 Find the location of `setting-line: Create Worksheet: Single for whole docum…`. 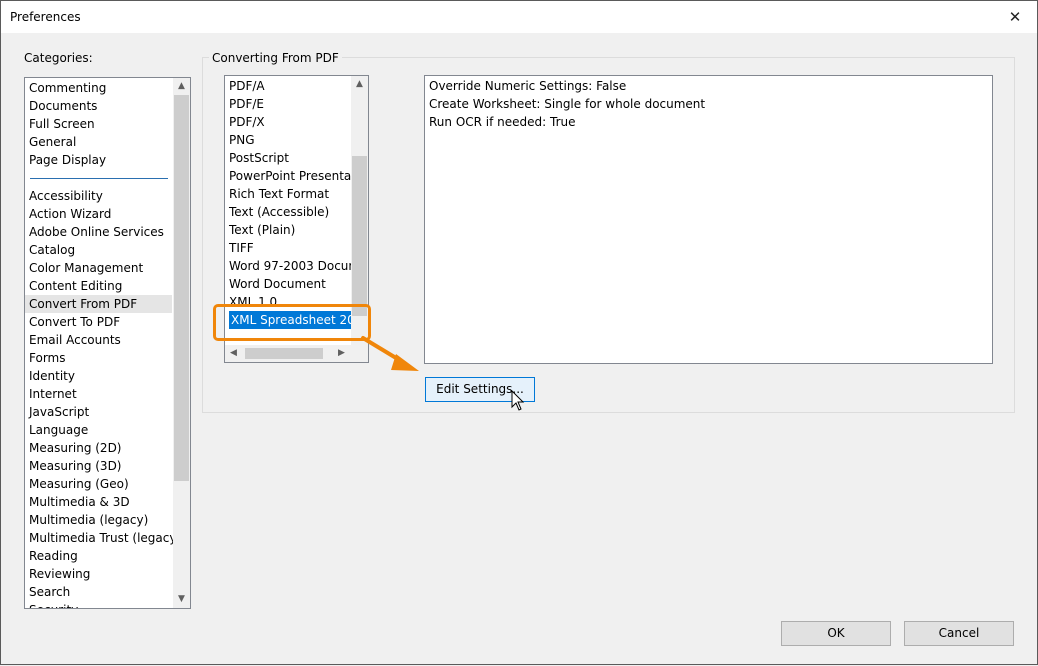

setting-line: Create Worksheet: Single for whole docum… is located at coordinates (567, 104).